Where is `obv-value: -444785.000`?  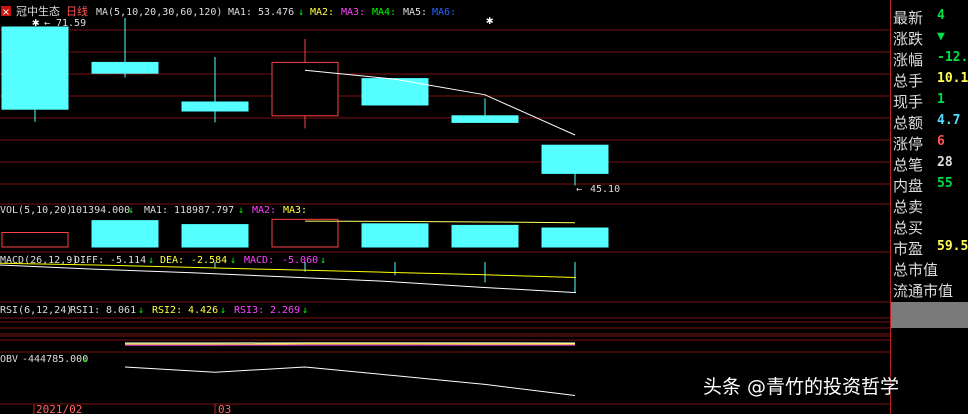
obv-value: -444785.000 is located at coordinates (55, 359).